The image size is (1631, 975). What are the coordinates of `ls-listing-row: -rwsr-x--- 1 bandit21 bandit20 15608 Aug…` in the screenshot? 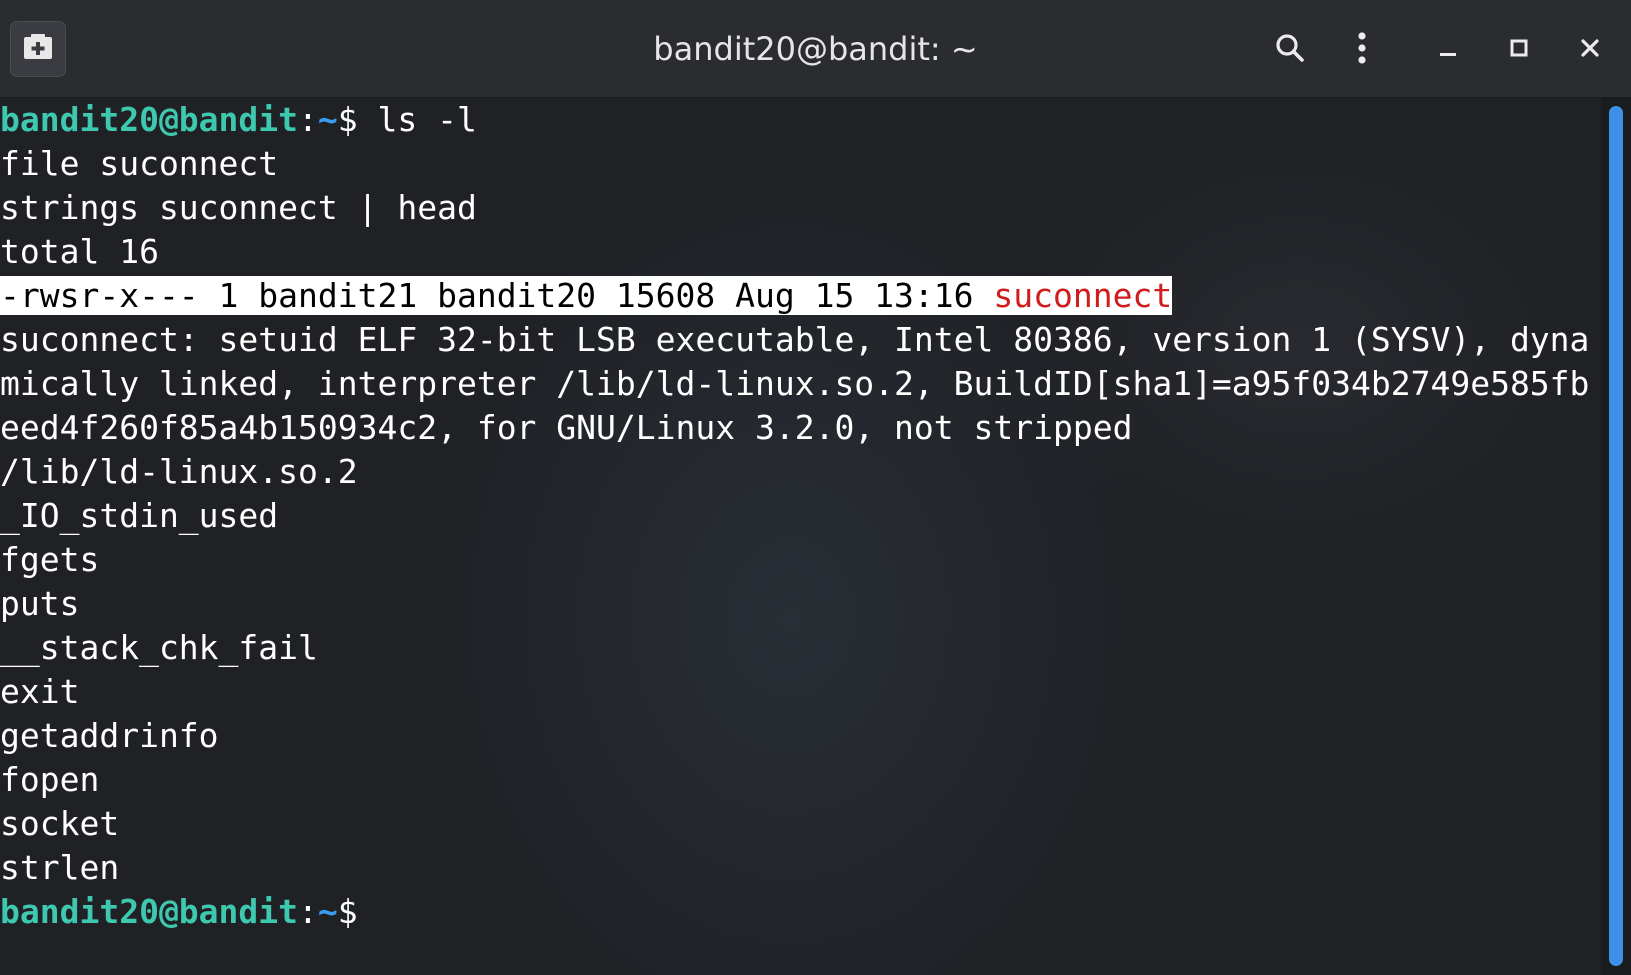 It's located at (586, 296).